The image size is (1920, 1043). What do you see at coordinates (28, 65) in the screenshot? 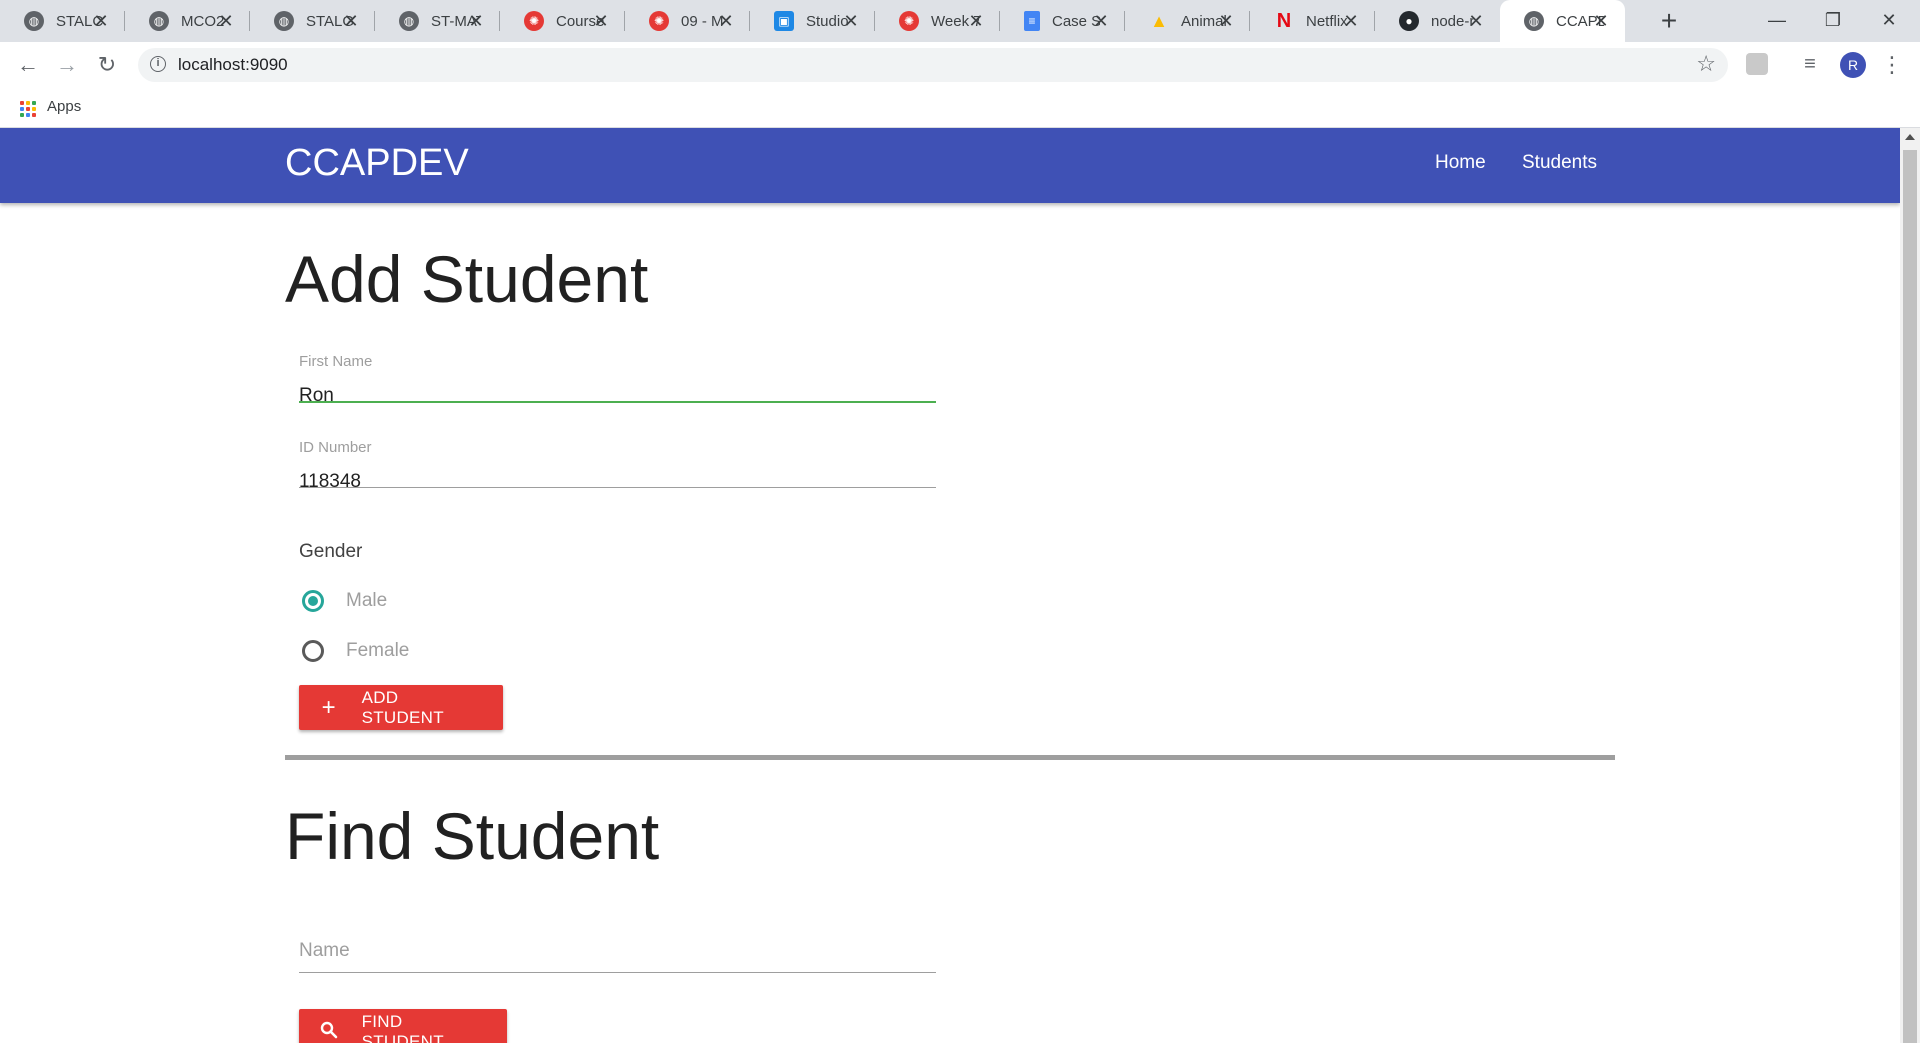
I see `back-icon: ←` at bounding box center [28, 65].